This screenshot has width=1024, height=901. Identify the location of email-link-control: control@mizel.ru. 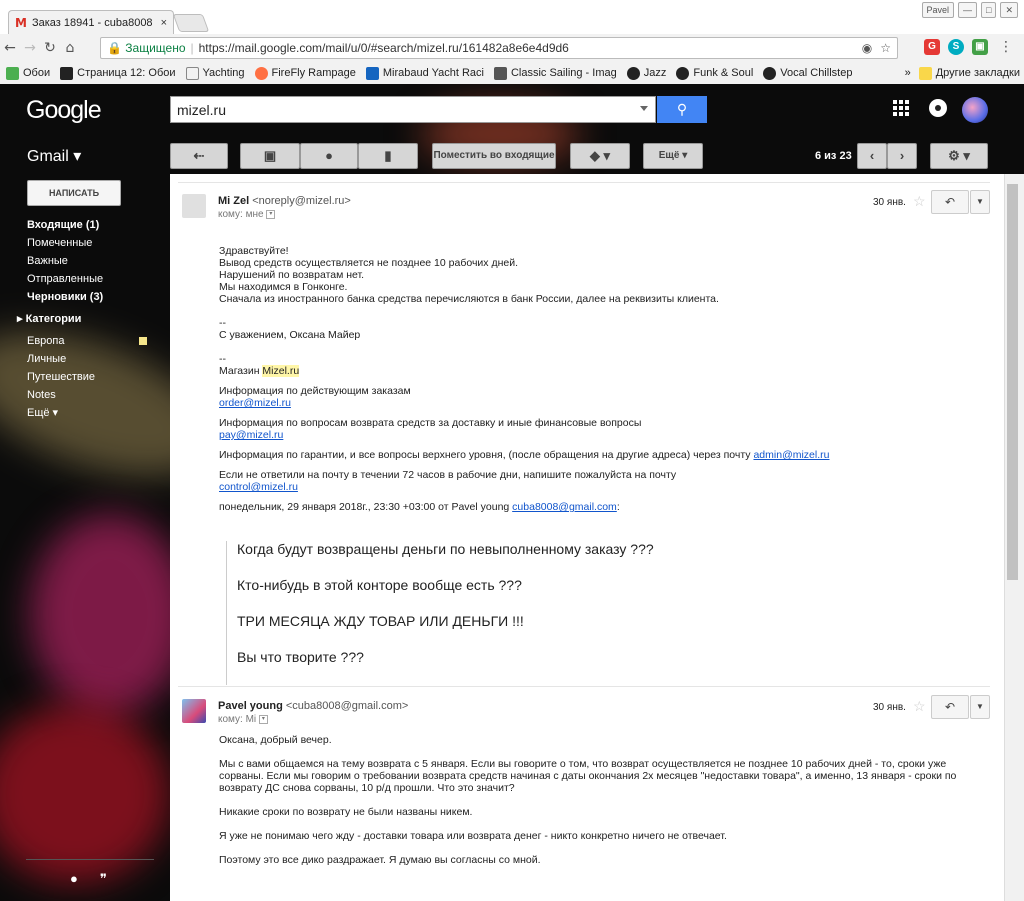
(258, 487).